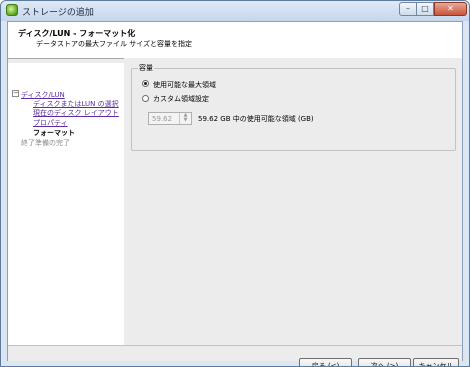  I want to click on maximize-button: □, so click(425, 9).